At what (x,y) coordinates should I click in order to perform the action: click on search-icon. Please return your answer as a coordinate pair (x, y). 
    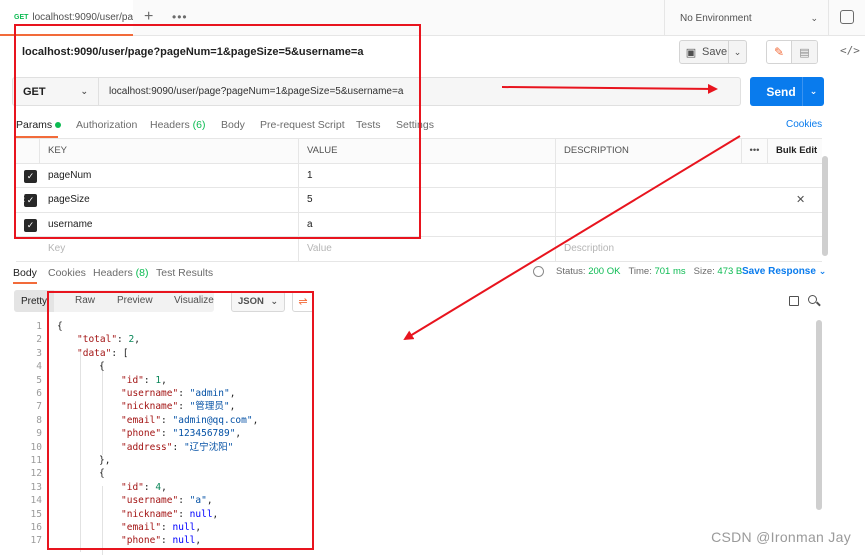
    Looking at the image, I should click on (812, 299).